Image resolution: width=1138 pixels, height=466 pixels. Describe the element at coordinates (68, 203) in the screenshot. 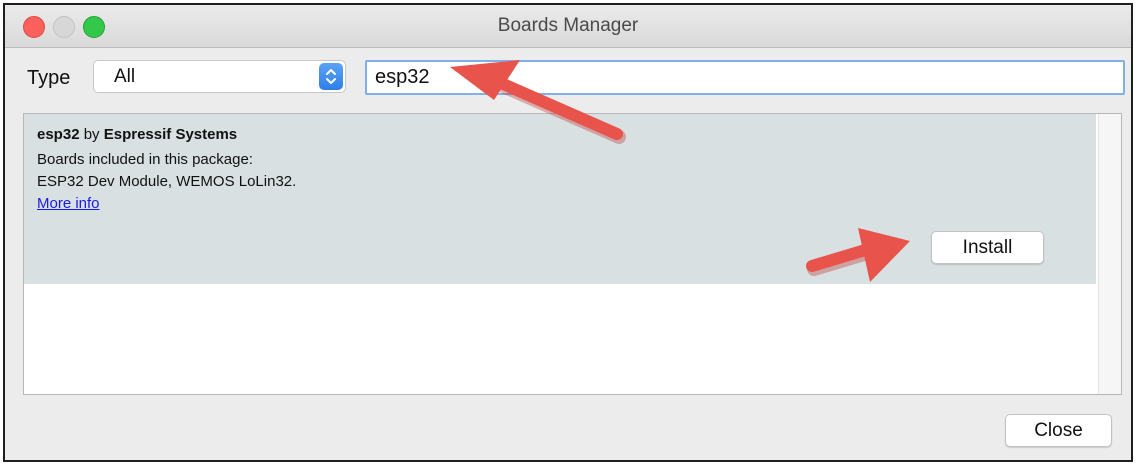

I see `more-info-link: More info` at that location.